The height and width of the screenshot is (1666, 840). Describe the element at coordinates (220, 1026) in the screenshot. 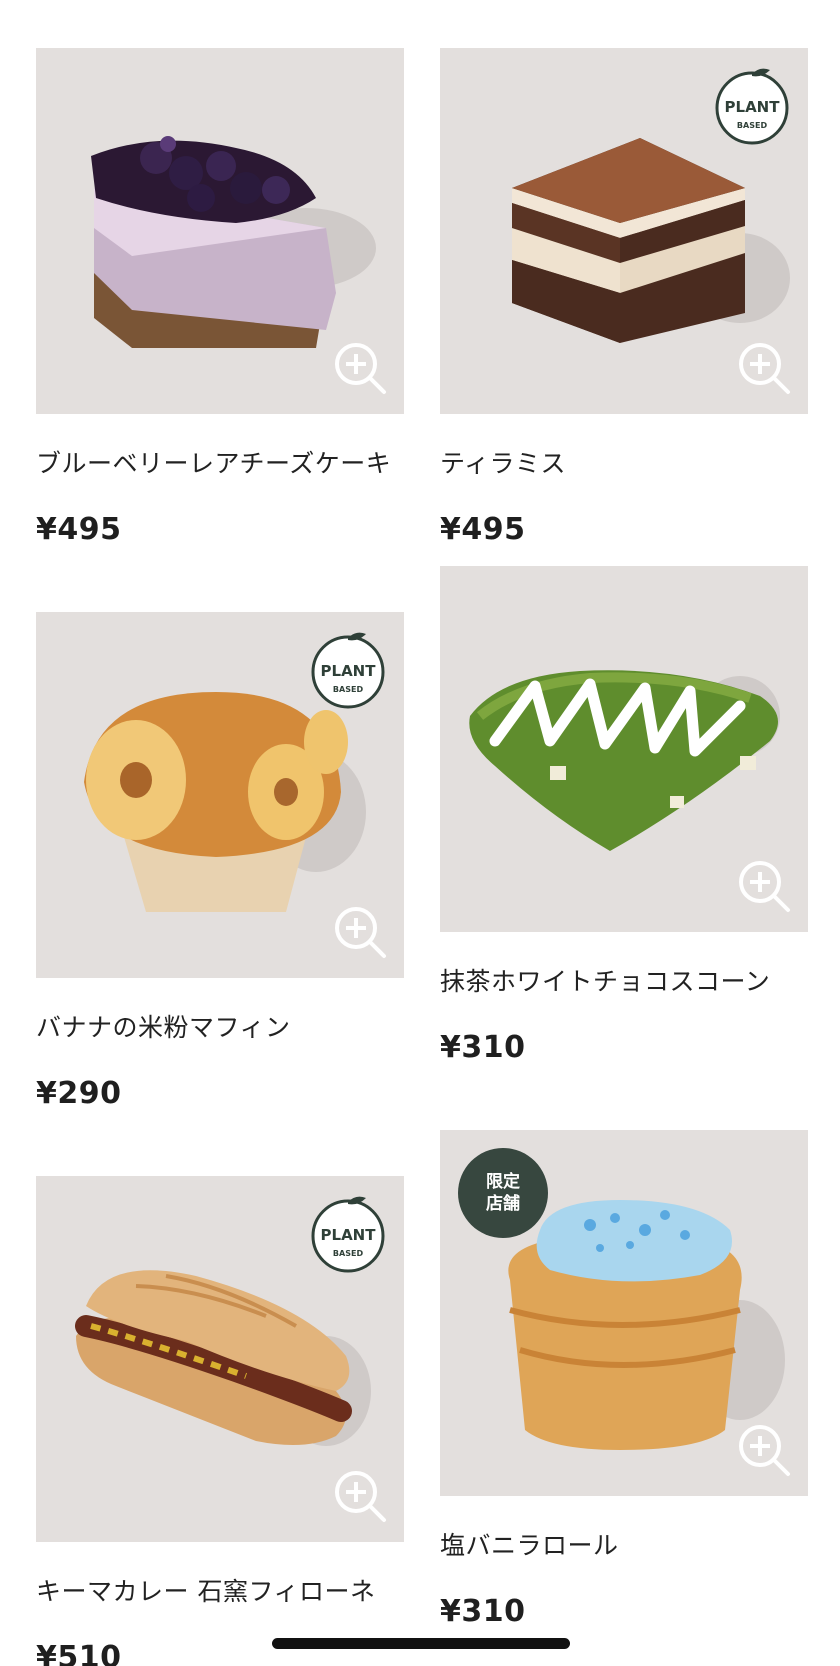

I see `product-name: バナナの米粉マフィン` at that location.